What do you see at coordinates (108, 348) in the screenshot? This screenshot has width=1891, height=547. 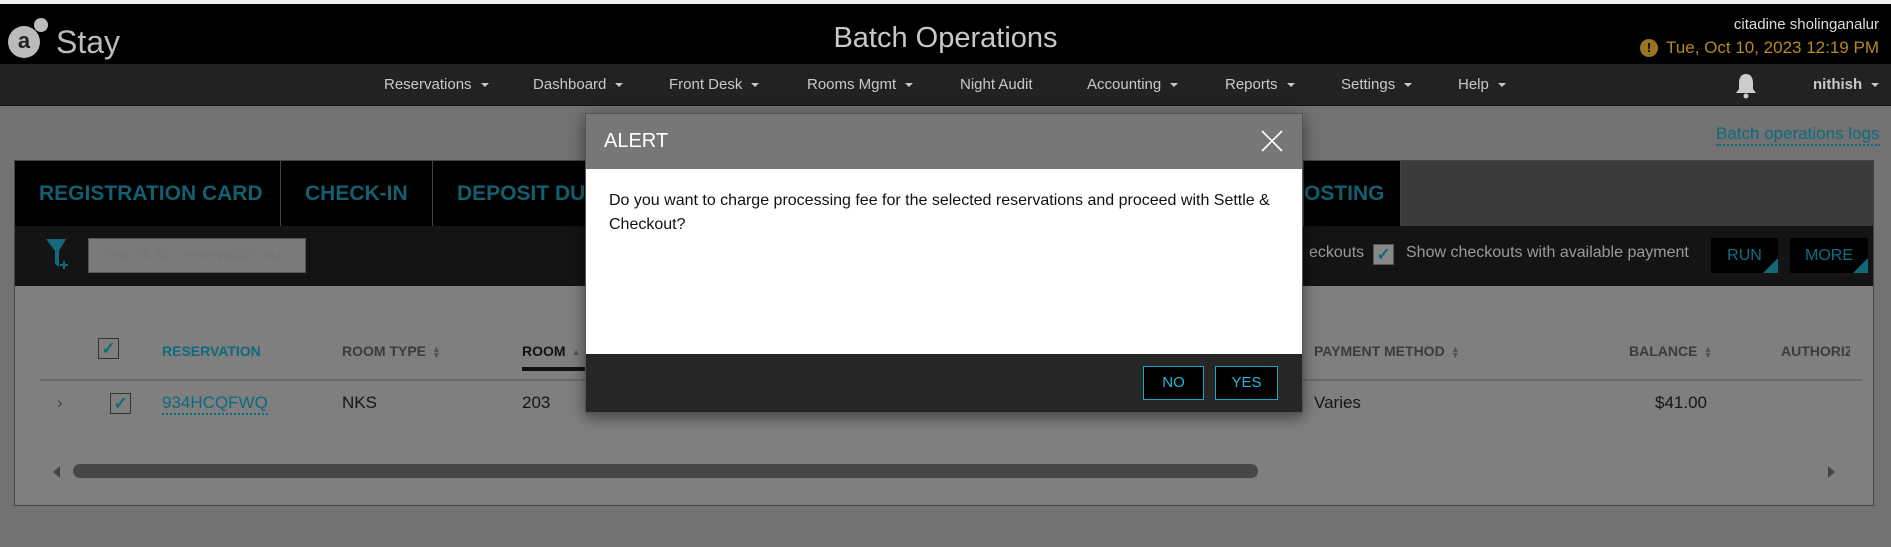 I see `select-all-checkbox: ✓` at bounding box center [108, 348].